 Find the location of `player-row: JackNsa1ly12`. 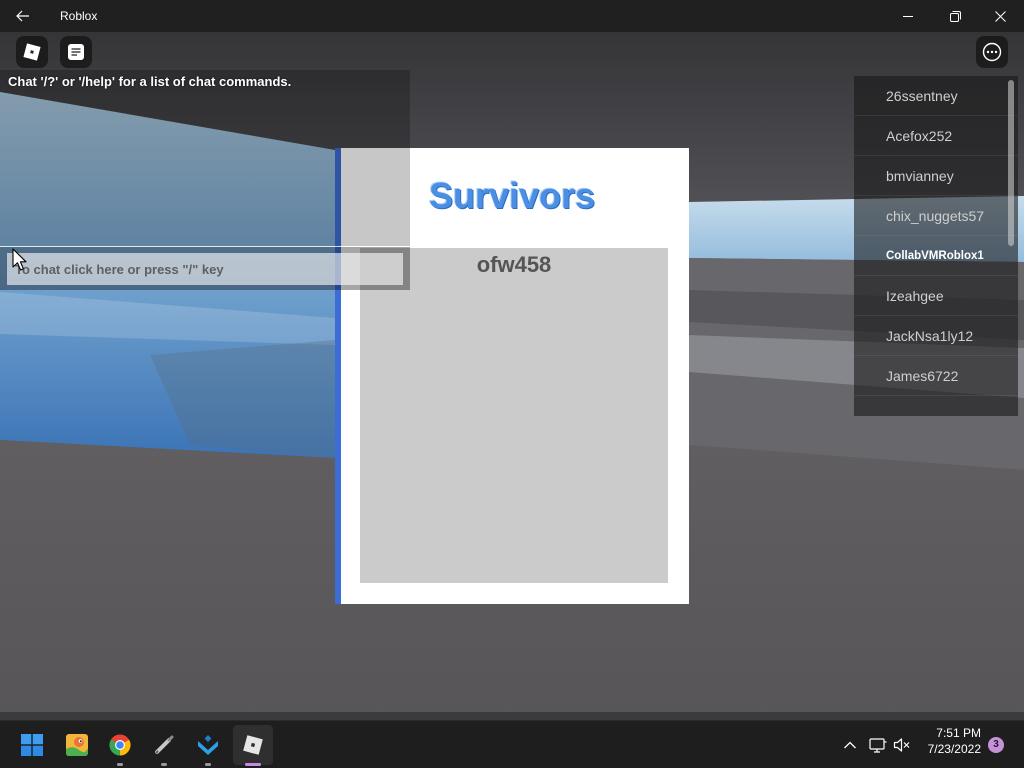

player-row: JackNsa1ly12 is located at coordinates (936, 336).